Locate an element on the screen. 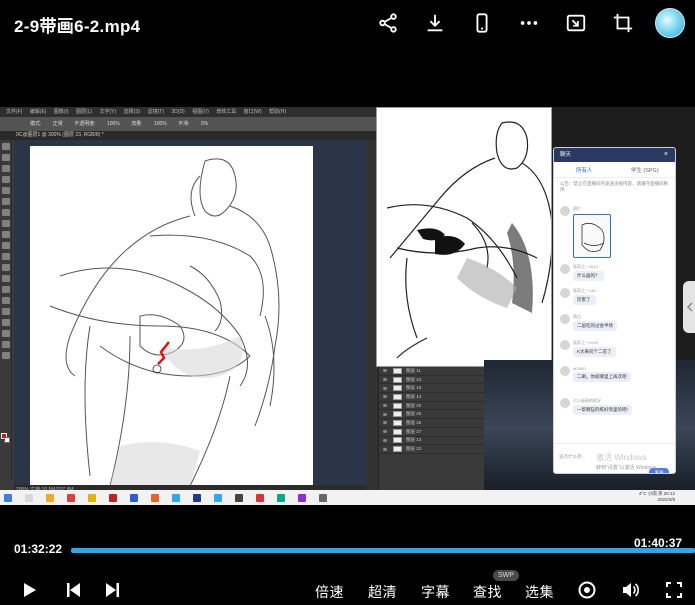 This screenshot has width=695, height=605. search-icon is located at coordinates (29, 497).